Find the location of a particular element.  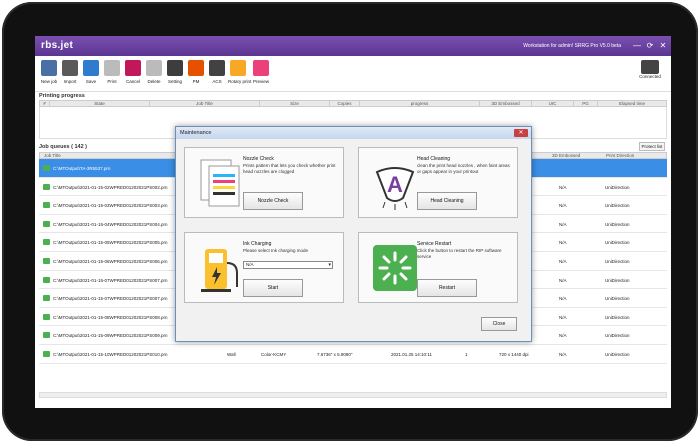

preview-button: Preview is located at coordinates (261, 72).